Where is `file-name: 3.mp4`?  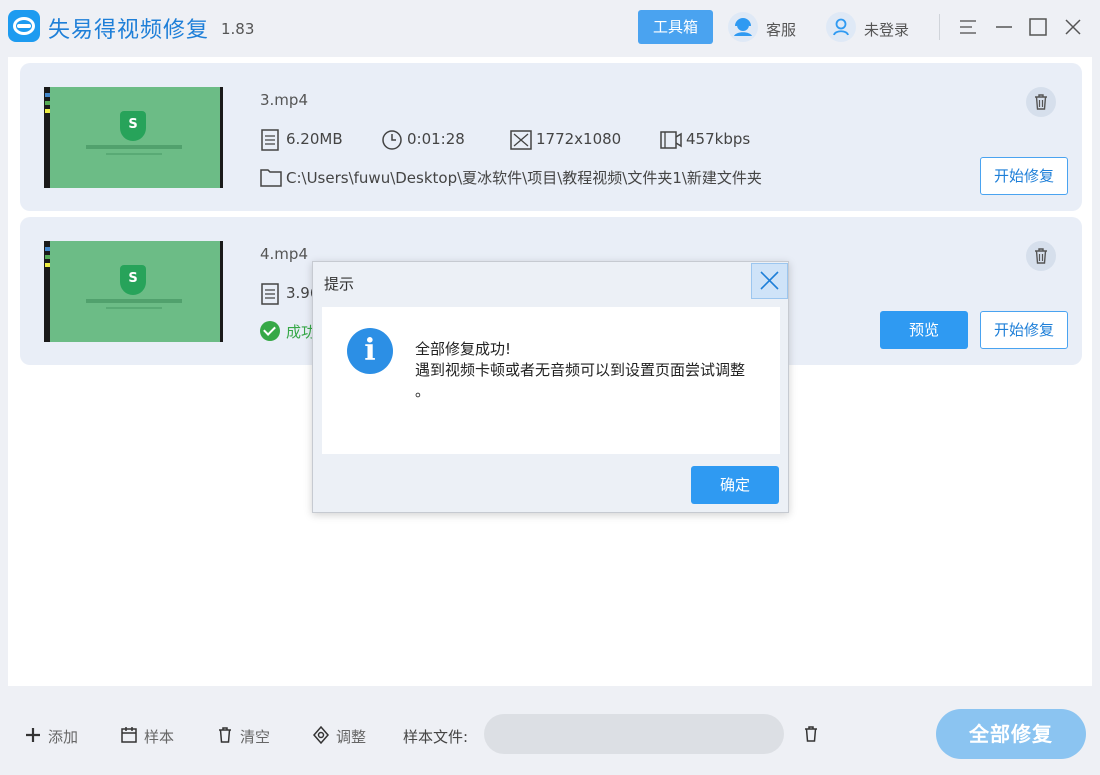
file-name: 3.mp4 is located at coordinates (284, 100).